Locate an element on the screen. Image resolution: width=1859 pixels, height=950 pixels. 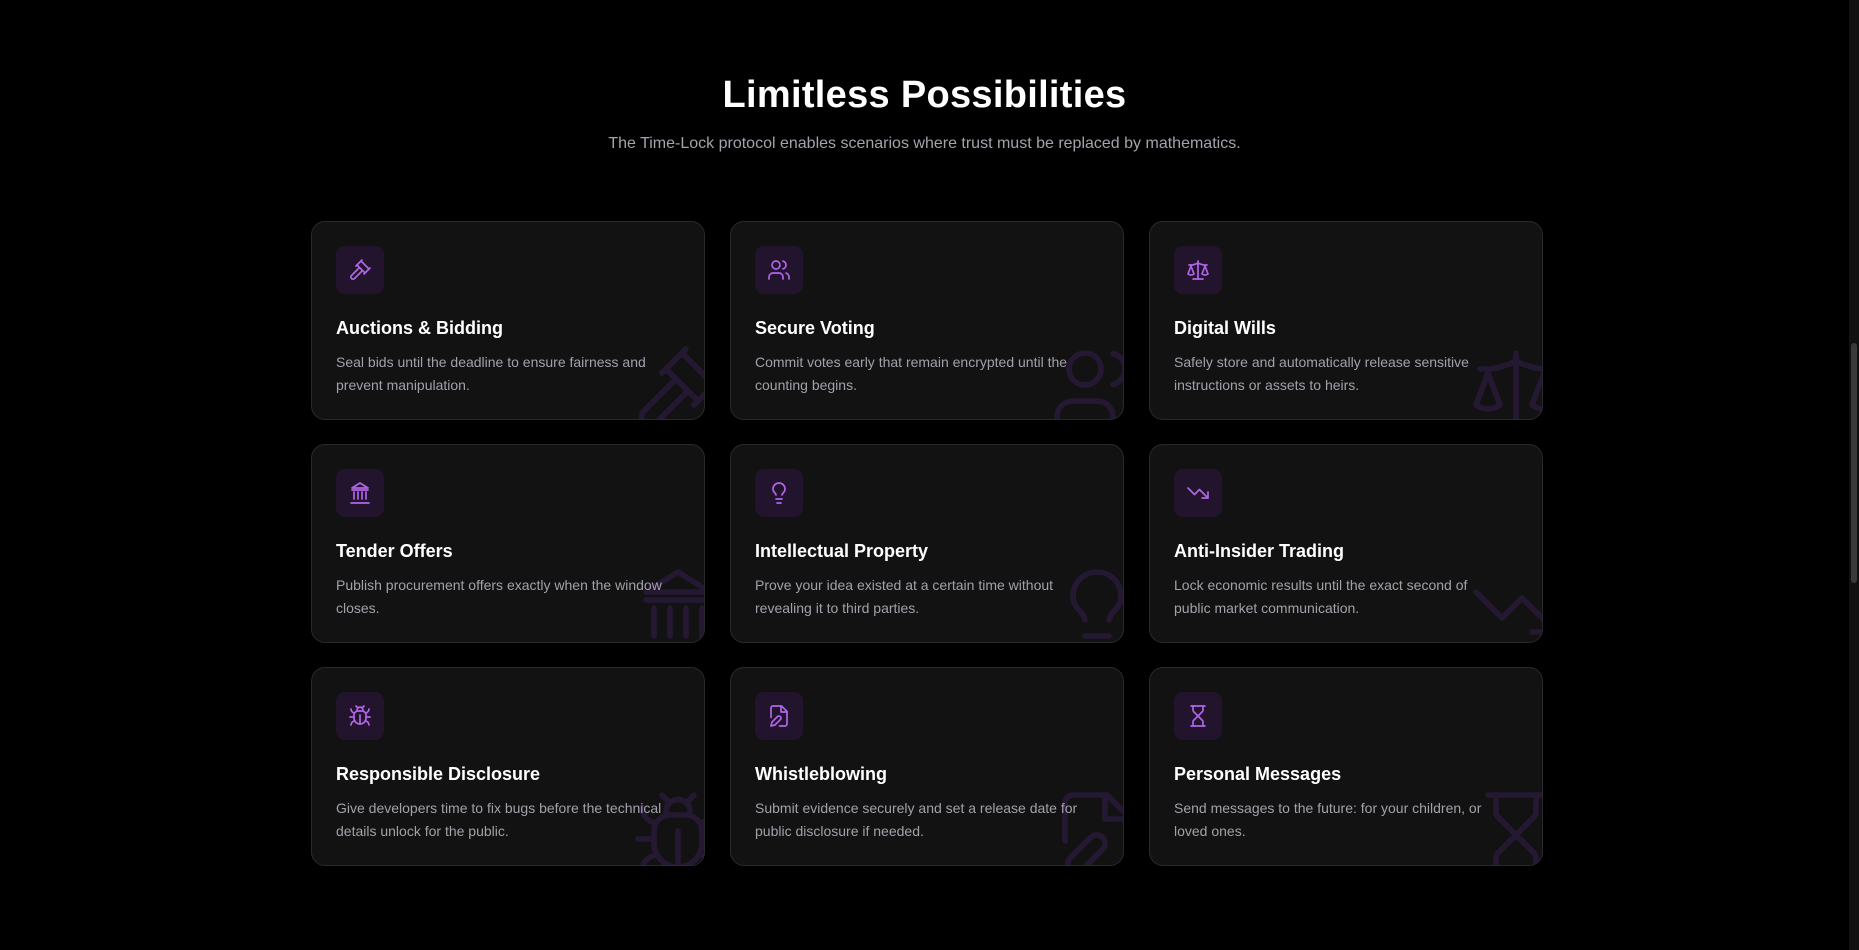
section-title: Limitless Possibilities is located at coordinates (924, 95).